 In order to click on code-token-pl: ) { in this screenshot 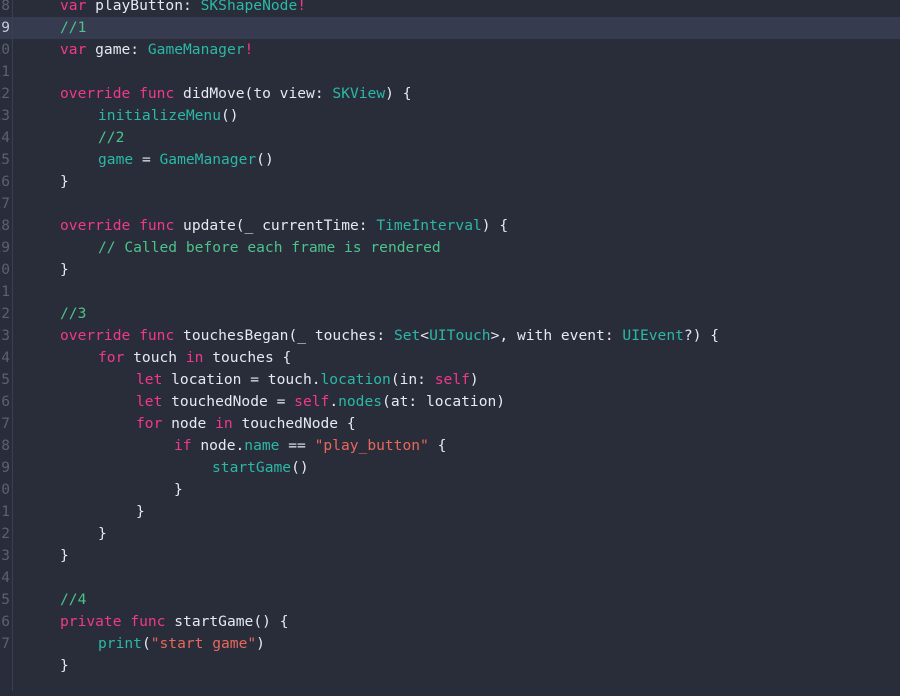, I will do `click(398, 93)`.